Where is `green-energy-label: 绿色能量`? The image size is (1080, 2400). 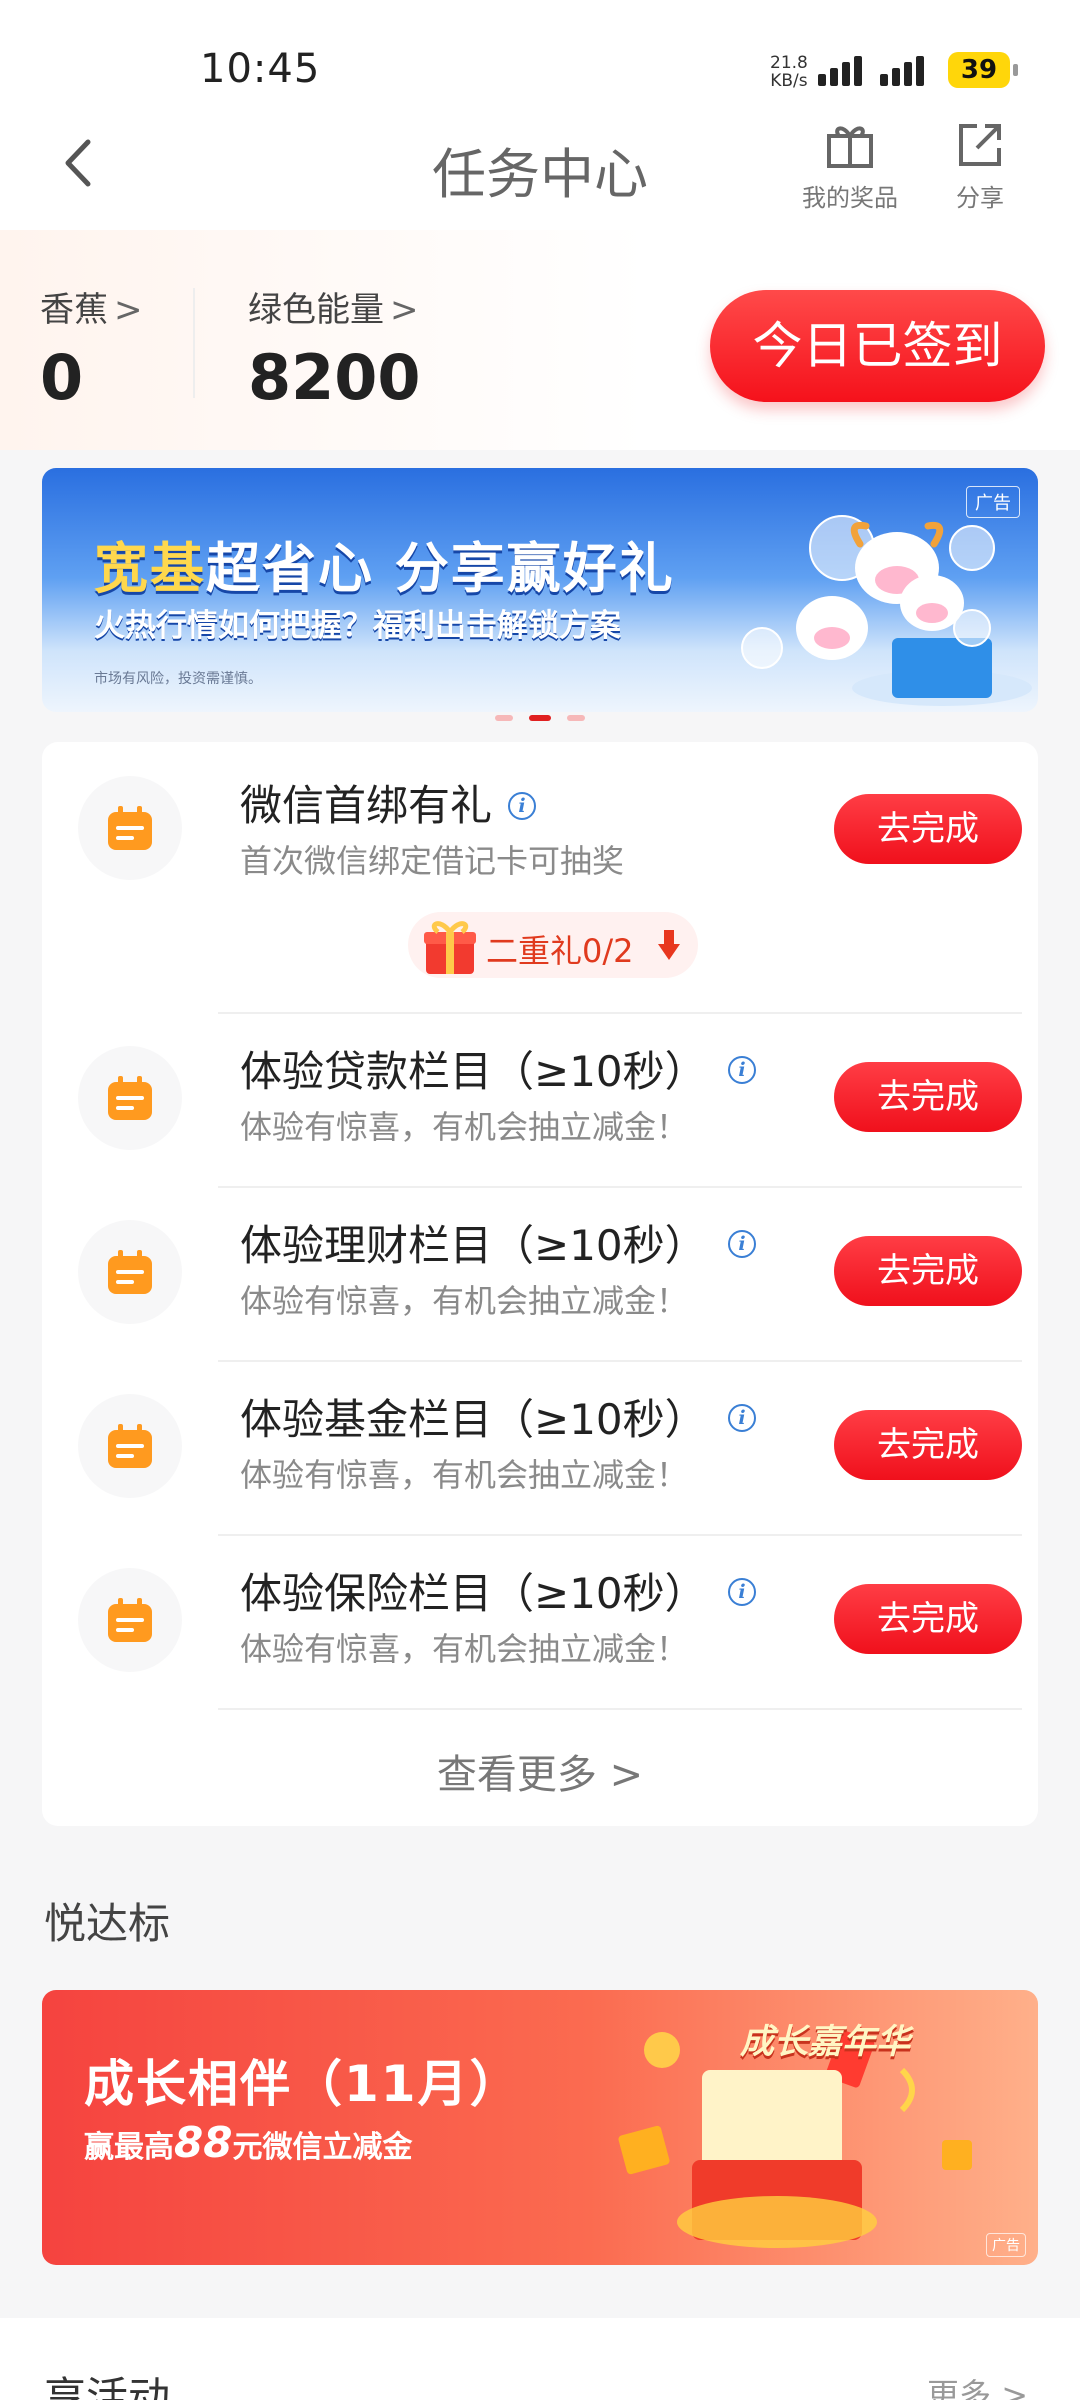
green-energy-label: 绿色能量 is located at coordinates (316, 310).